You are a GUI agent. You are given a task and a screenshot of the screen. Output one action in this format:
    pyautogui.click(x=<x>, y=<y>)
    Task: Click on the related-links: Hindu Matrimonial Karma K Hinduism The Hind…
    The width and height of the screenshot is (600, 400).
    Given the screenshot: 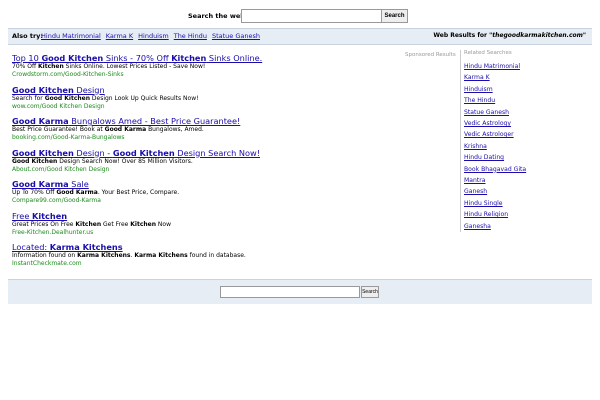 What is the action you would take?
    pyautogui.click(x=507, y=146)
    